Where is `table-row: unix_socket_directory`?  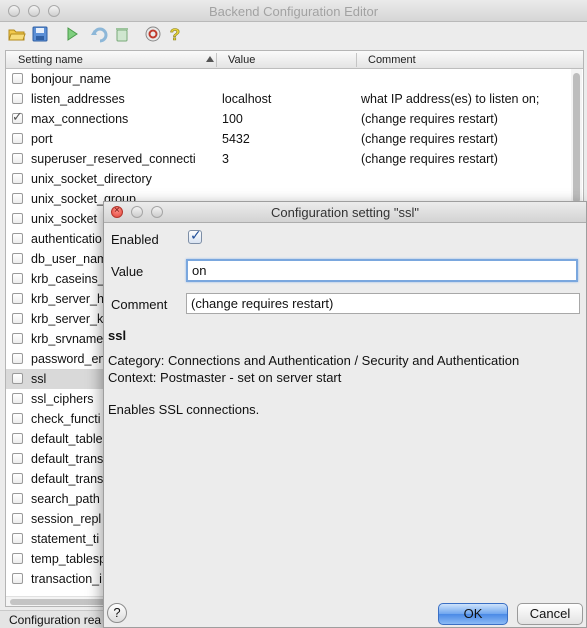 table-row: unix_socket_directory is located at coordinates (289, 179).